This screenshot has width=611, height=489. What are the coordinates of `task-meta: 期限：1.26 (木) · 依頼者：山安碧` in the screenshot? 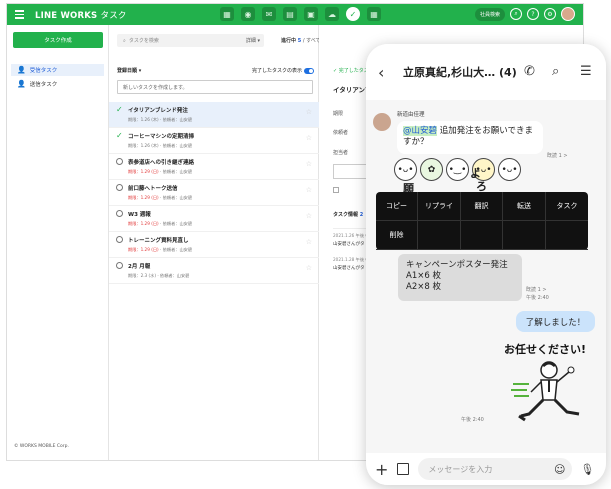 It's located at (161, 146).